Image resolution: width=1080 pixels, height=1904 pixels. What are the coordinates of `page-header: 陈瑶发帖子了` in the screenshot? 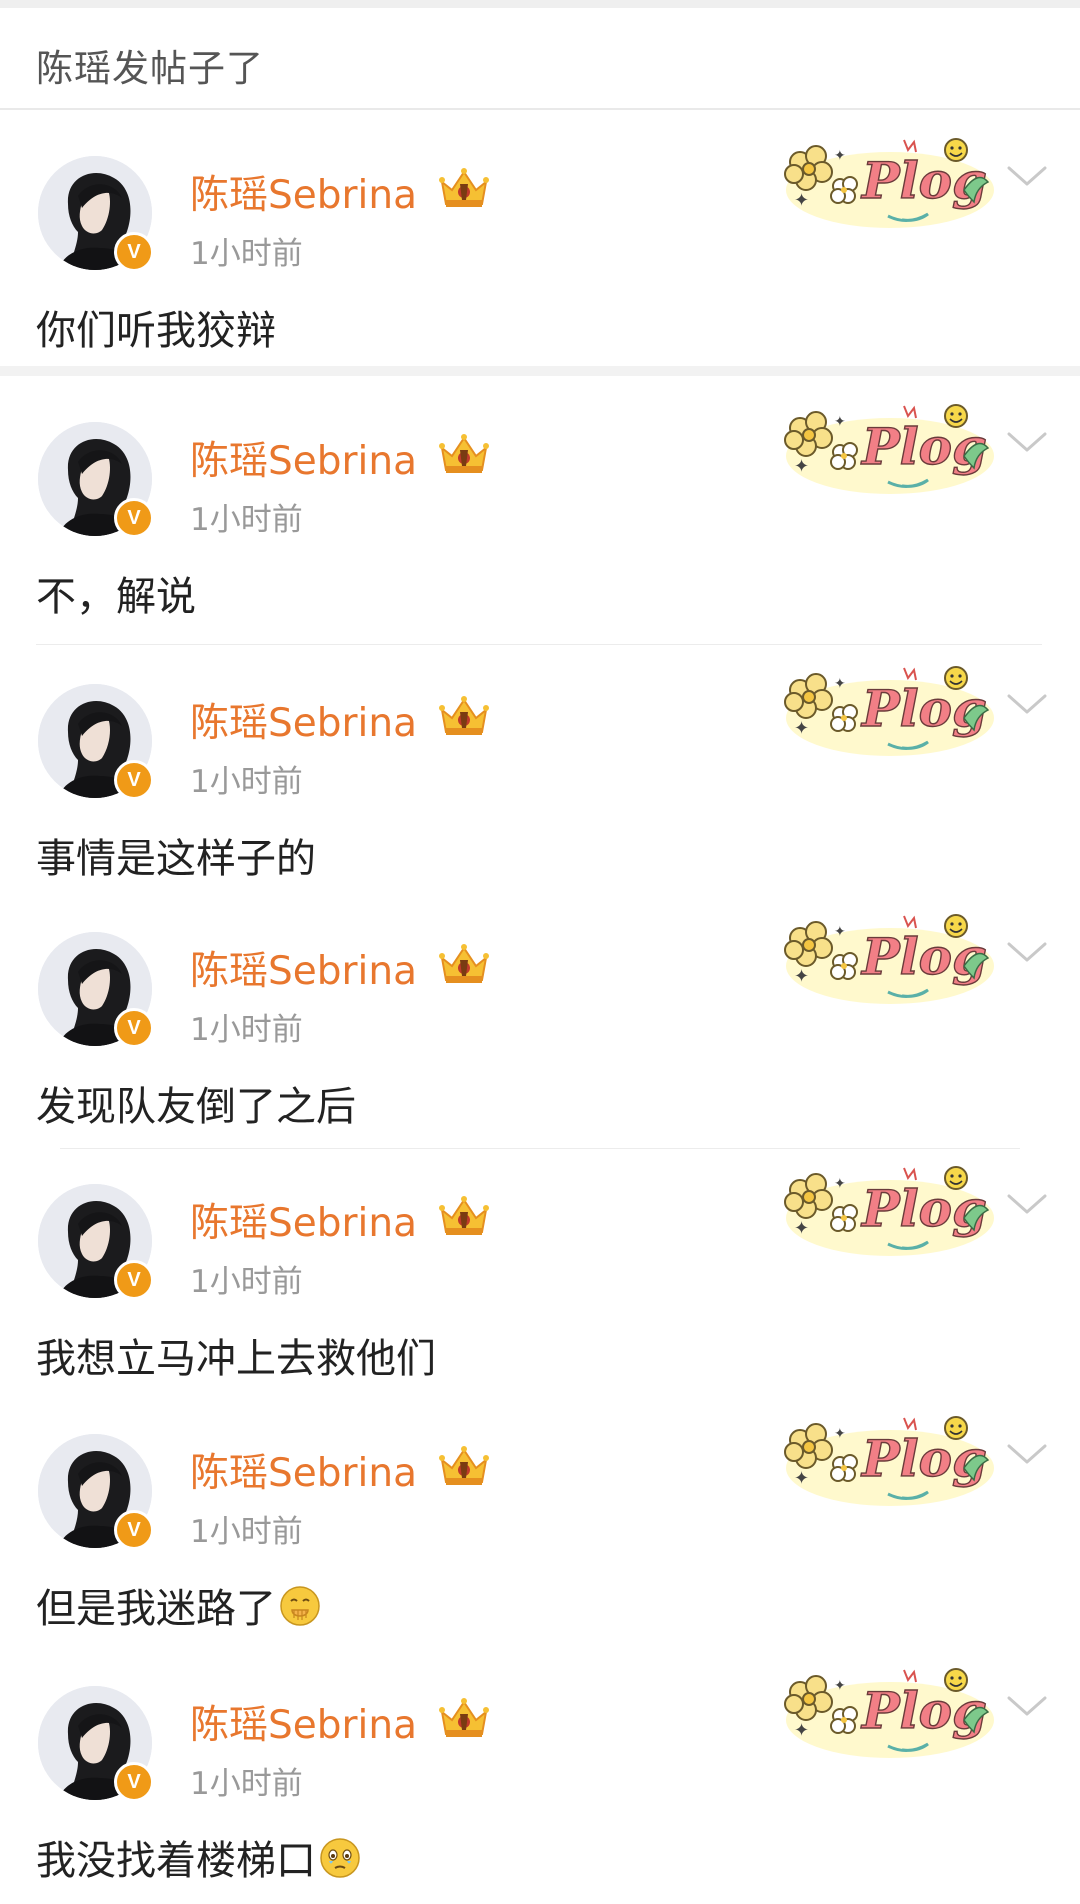 It's located at (540, 59).